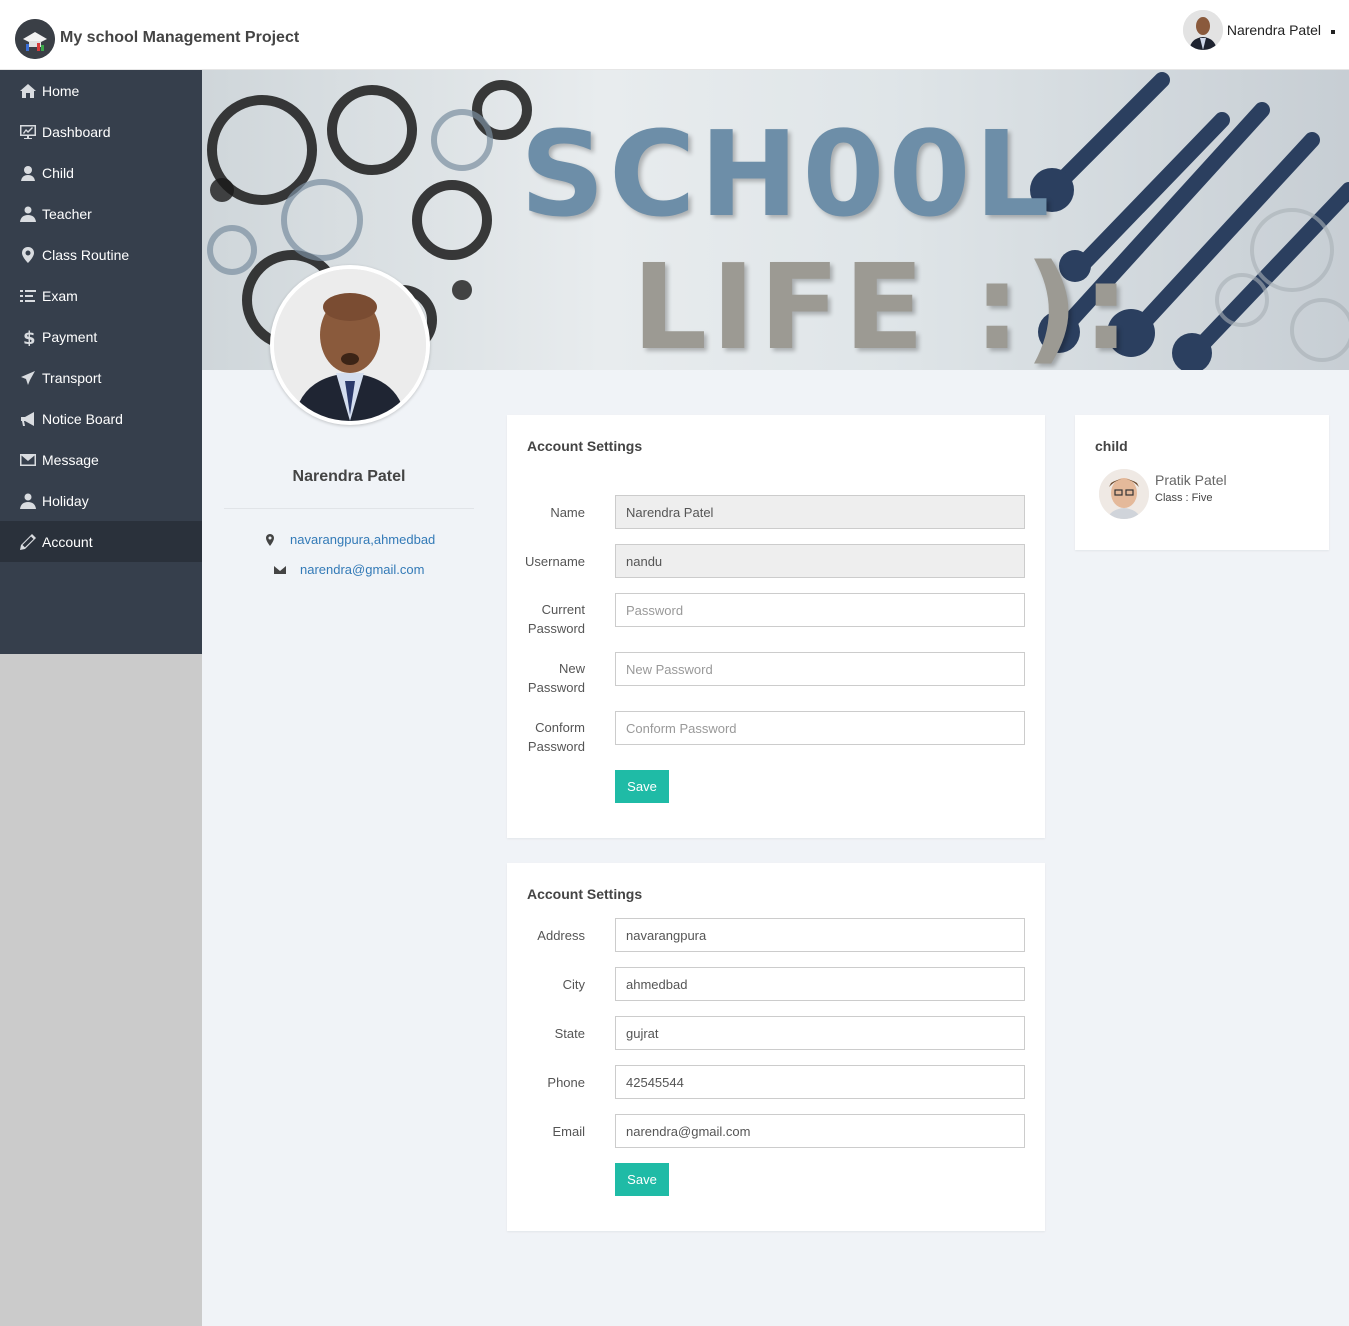 The image size is (1349, 1326). I want to click on sidebar-item-exam: Exam, so click(101, 295).